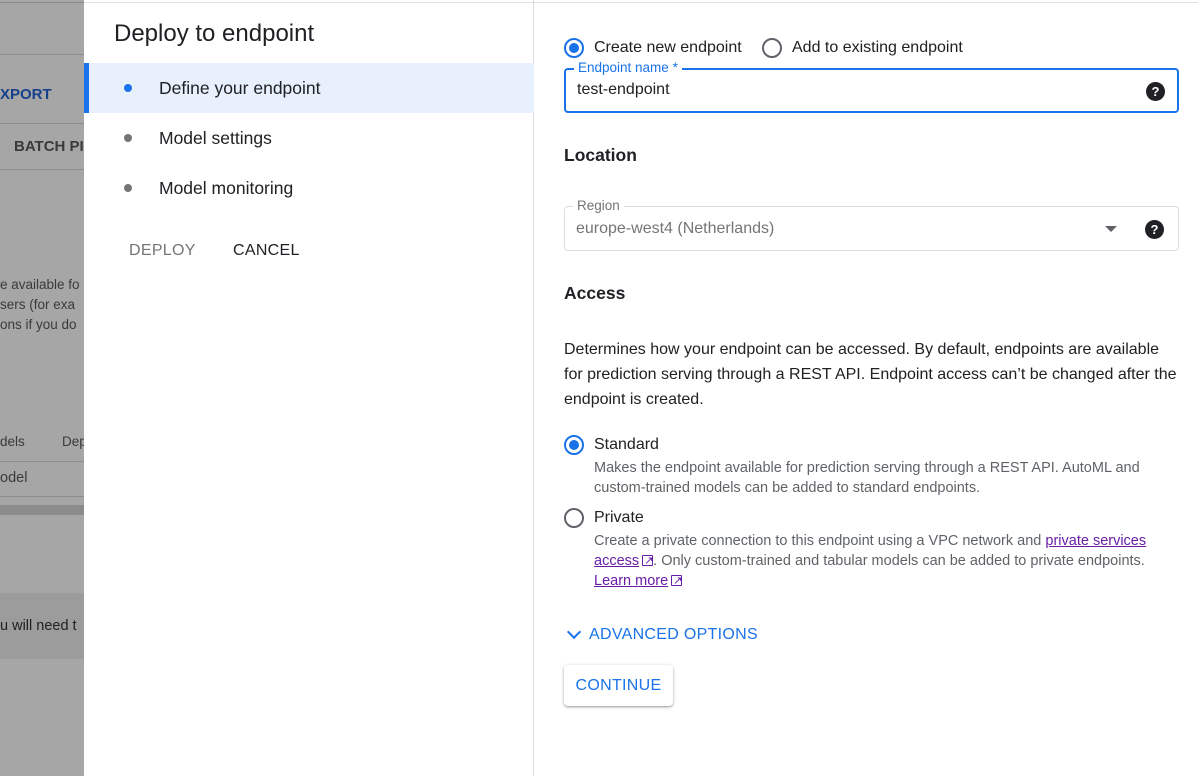 The image size is (1198, 776). Describe the element at coordinates (38, 304) in the screenshot. I see `background-text-line: sers (for exa` at that location.